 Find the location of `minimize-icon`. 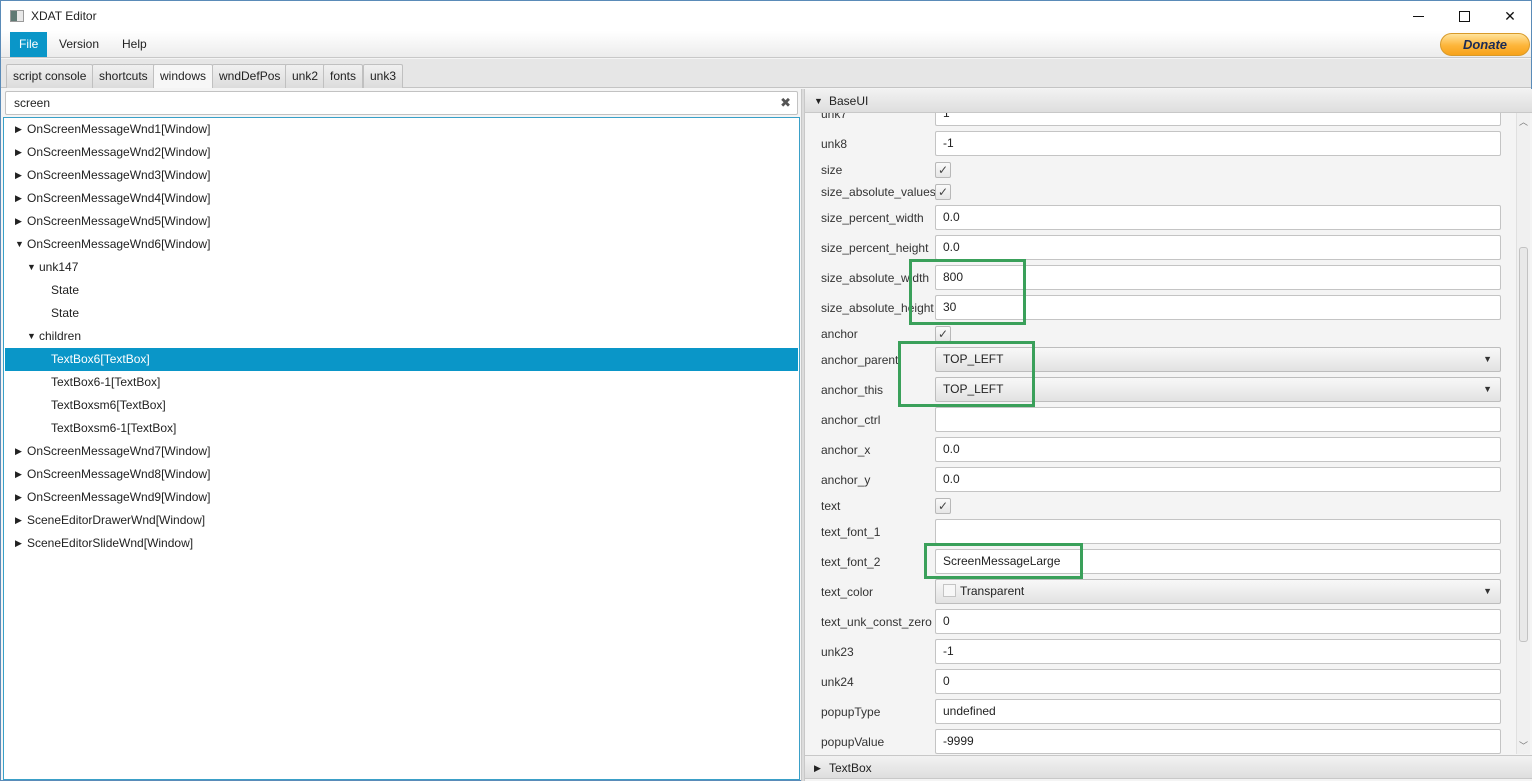

minimize-icon is located at coordinates (1418, 16).